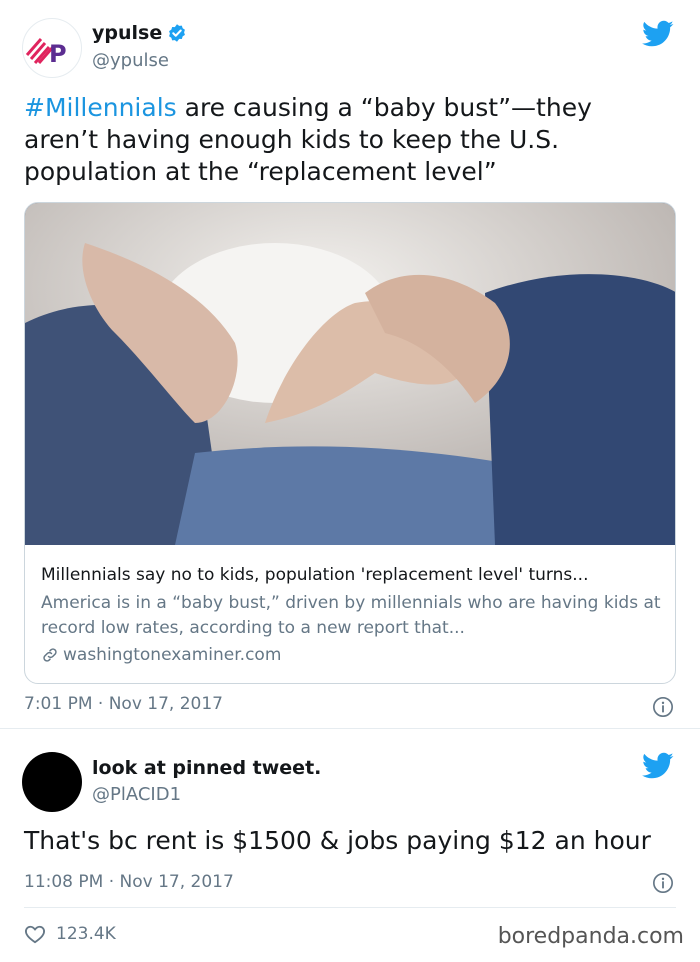 The height and width of the screenshot is (962, 700). Describe the element at coordinates (206, 768) in the screenshot. I see `reply-author-name: look at pinned tweet.` at that location.